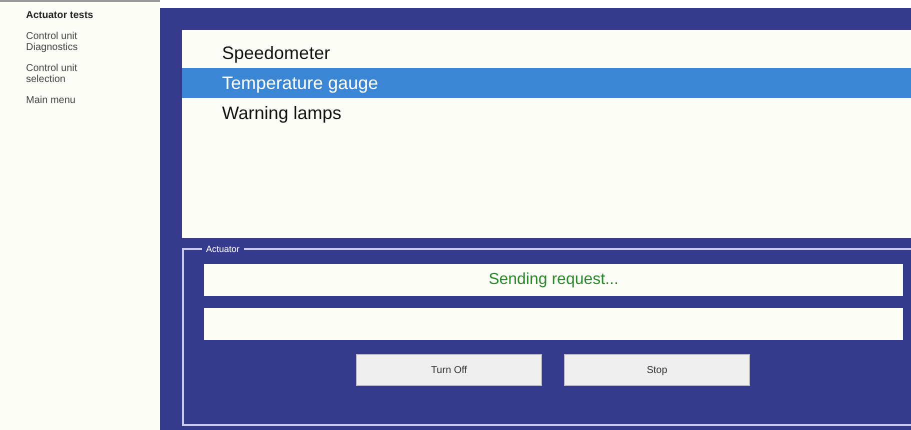  Describe the element at coordinates (223, 249) in the screenshot. I see `group-title: Actuator` at that location.